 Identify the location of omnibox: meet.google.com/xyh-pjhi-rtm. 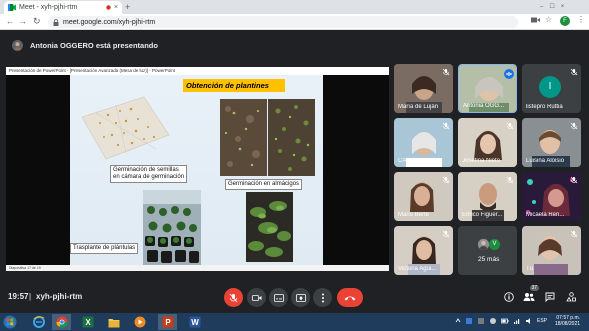
(283, 22).